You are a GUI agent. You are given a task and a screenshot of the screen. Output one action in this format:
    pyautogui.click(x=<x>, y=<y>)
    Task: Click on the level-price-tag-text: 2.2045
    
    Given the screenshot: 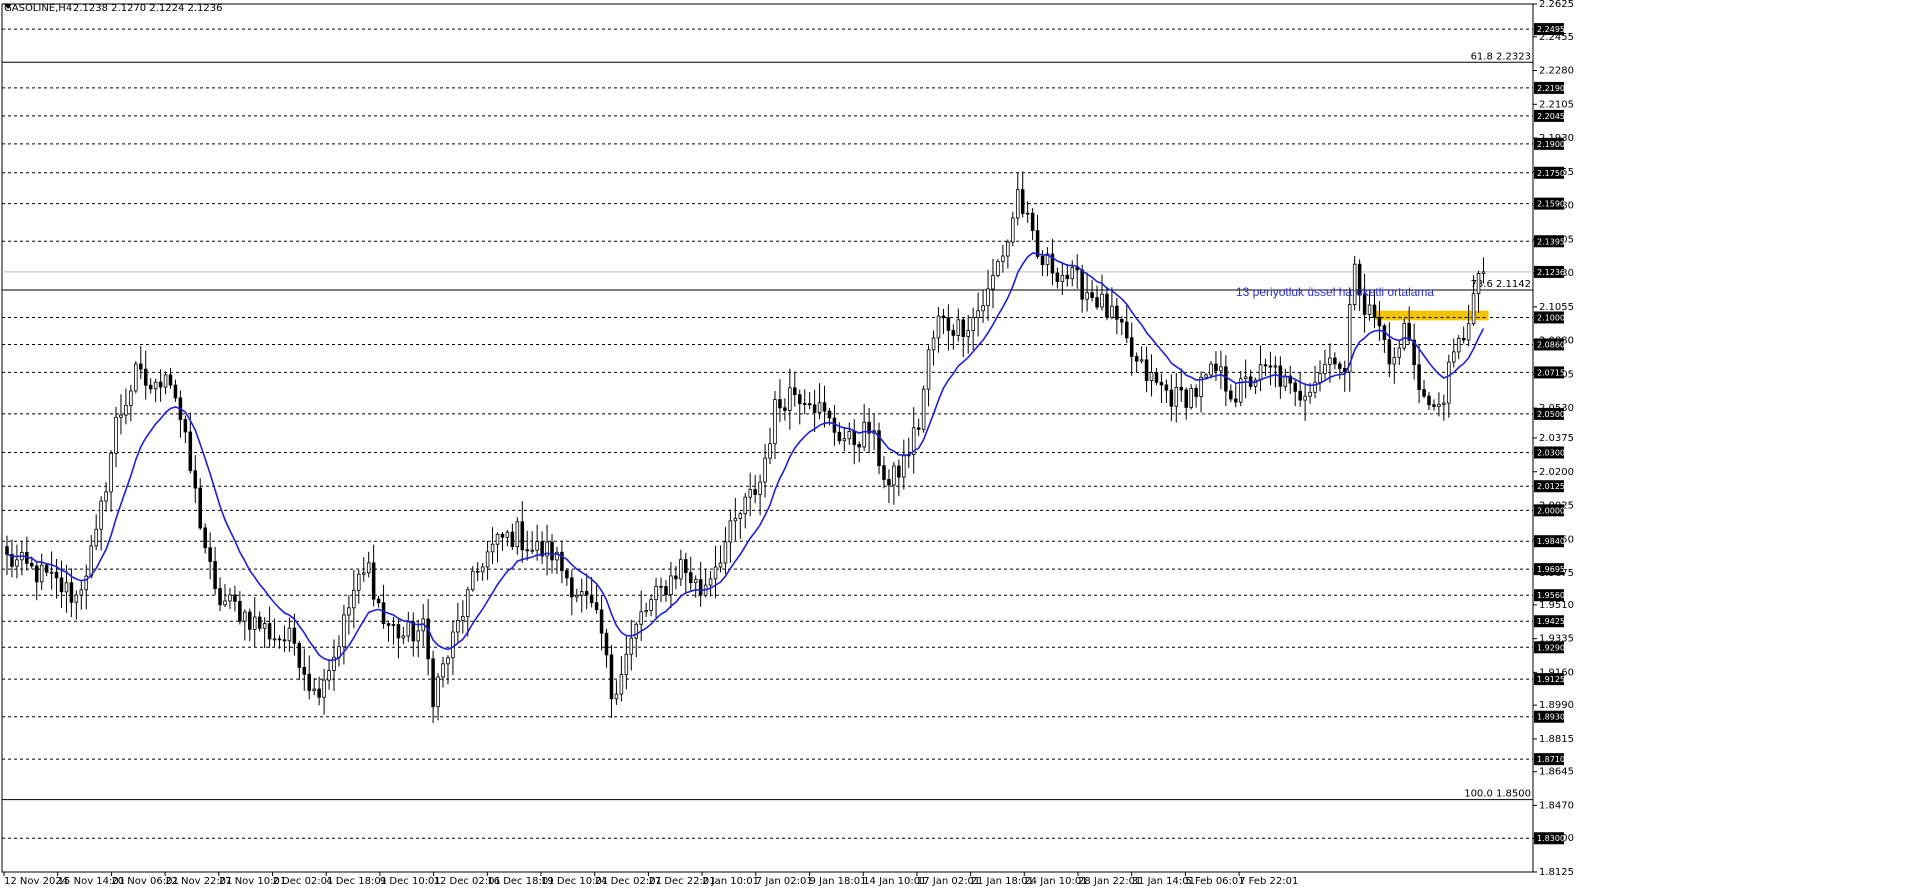 What is the action you would take?
    pyautogui.click(x=1551, y=116)
    